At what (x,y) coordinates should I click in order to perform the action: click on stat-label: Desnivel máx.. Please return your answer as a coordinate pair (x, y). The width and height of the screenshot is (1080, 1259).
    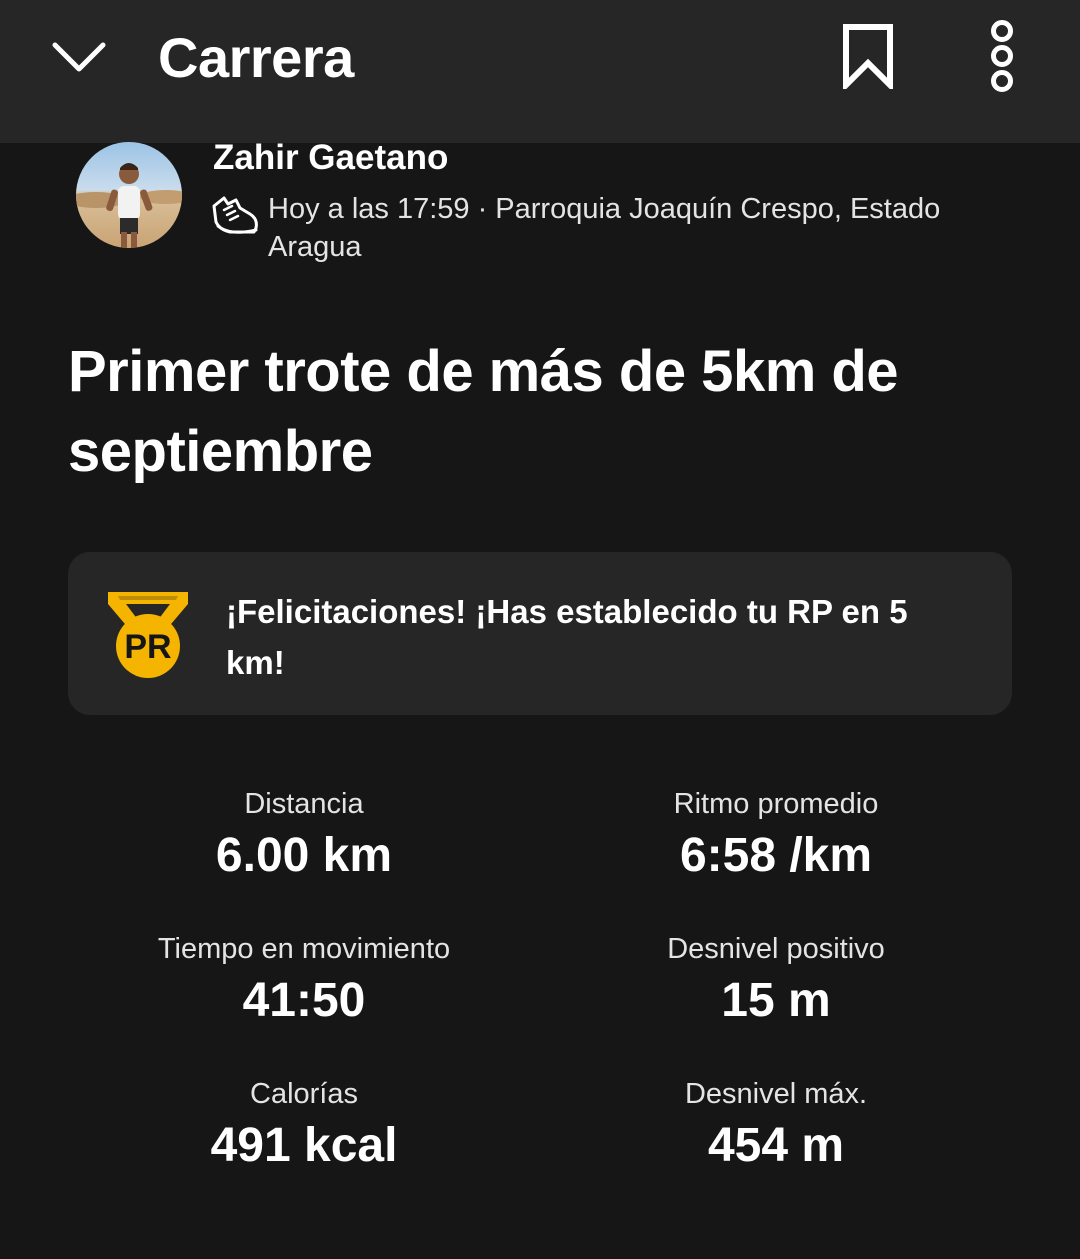
    Looking at the image, I should click on (776, 1094).